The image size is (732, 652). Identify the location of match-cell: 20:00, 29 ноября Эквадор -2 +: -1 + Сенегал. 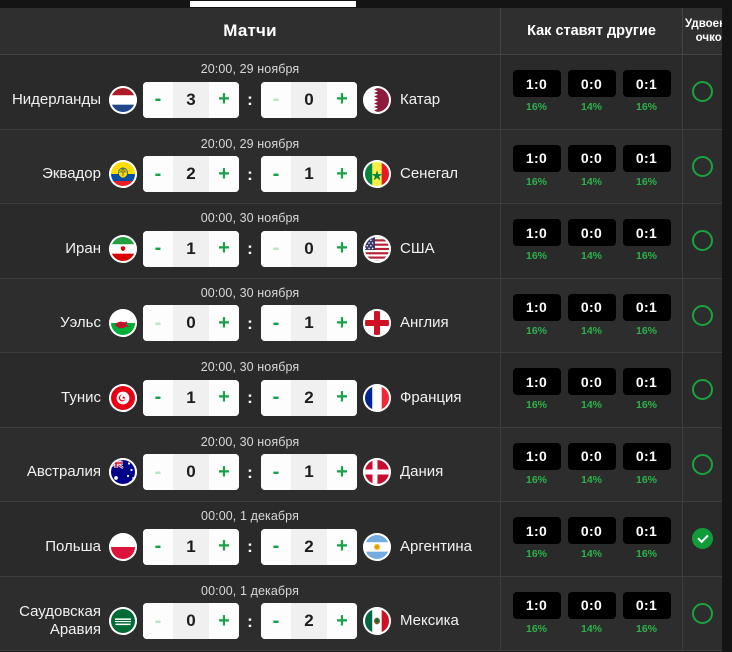
(250, 167).